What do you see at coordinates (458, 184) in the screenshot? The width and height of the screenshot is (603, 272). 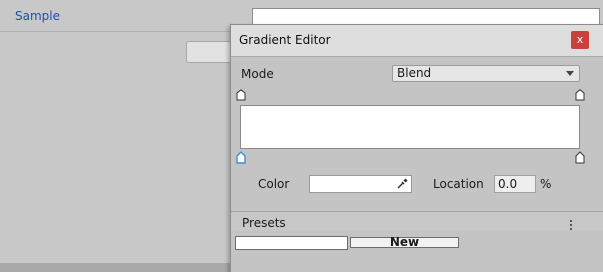 I see `location-label: Location` at bounding box center [458, 184].